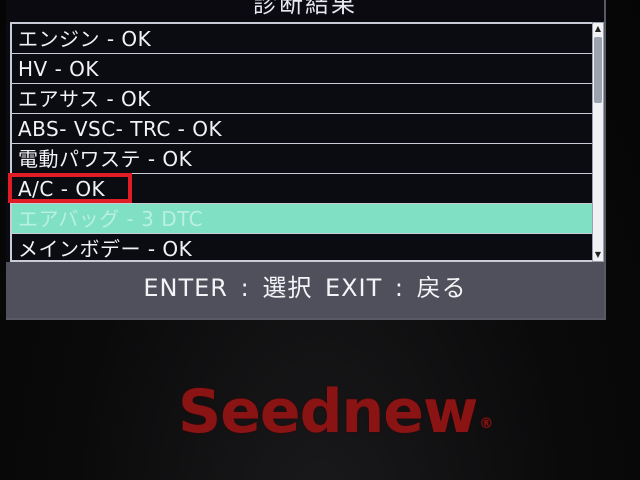  Describe the element at coordinates (302, 219) in the screenshot. I see `list-item-airbag: エアバッグ - 3 DTC` at that location.